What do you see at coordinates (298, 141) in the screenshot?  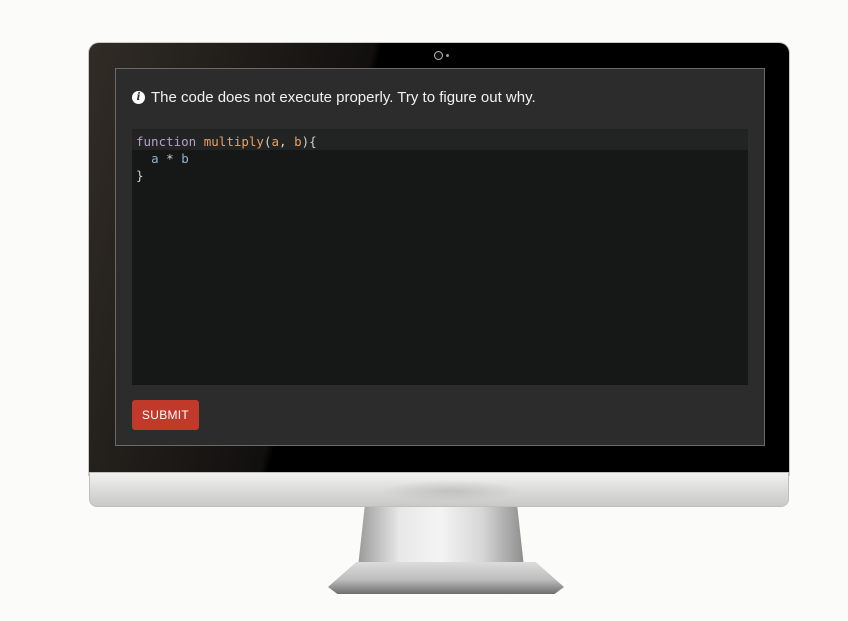 I see `param-token: b` at bounding box center [298, 141].